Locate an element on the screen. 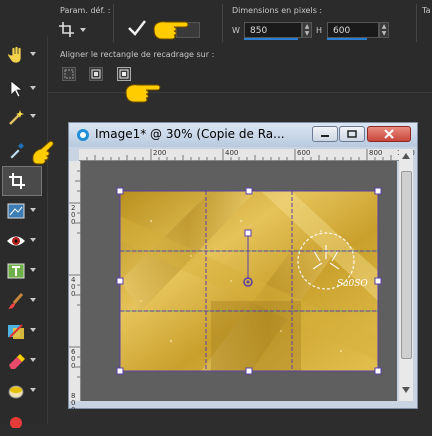  dropper-icon is located at coordinates (16, 151).